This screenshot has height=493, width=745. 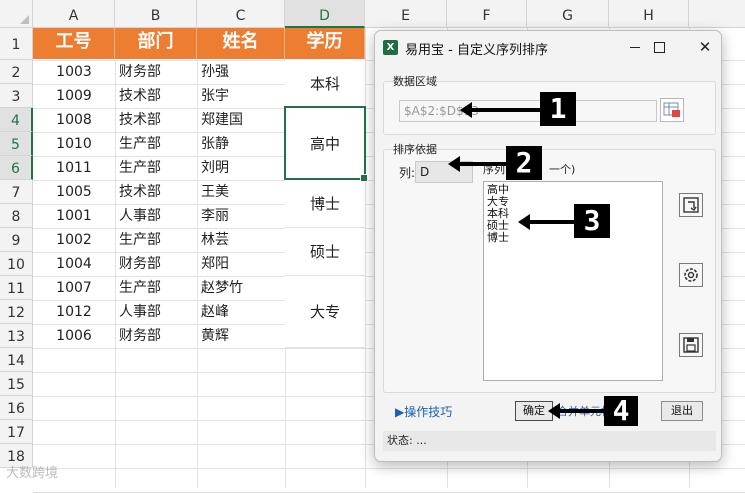 What do you see at coordinates (156, 14) in the screenshot?
I see `column-header-b: B` at bounding box center [156, 14].